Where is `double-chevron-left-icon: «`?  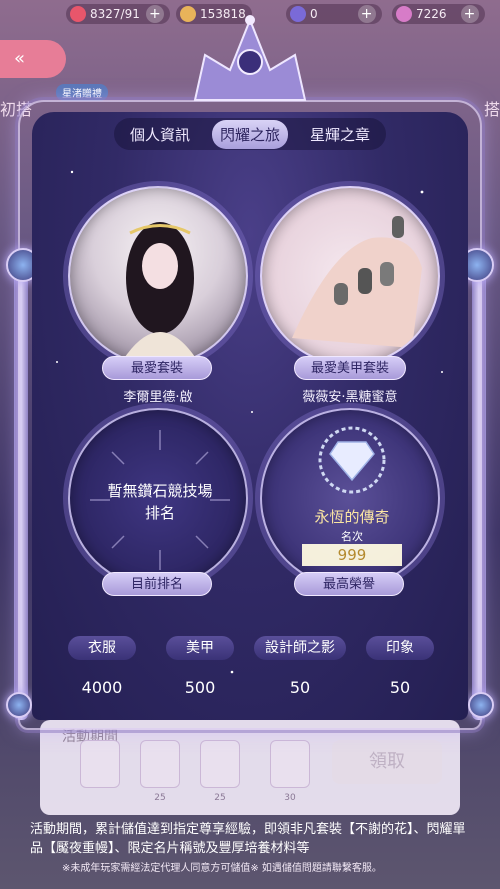
double-chevron-left-icon: « is located at coordinates (20, 58).